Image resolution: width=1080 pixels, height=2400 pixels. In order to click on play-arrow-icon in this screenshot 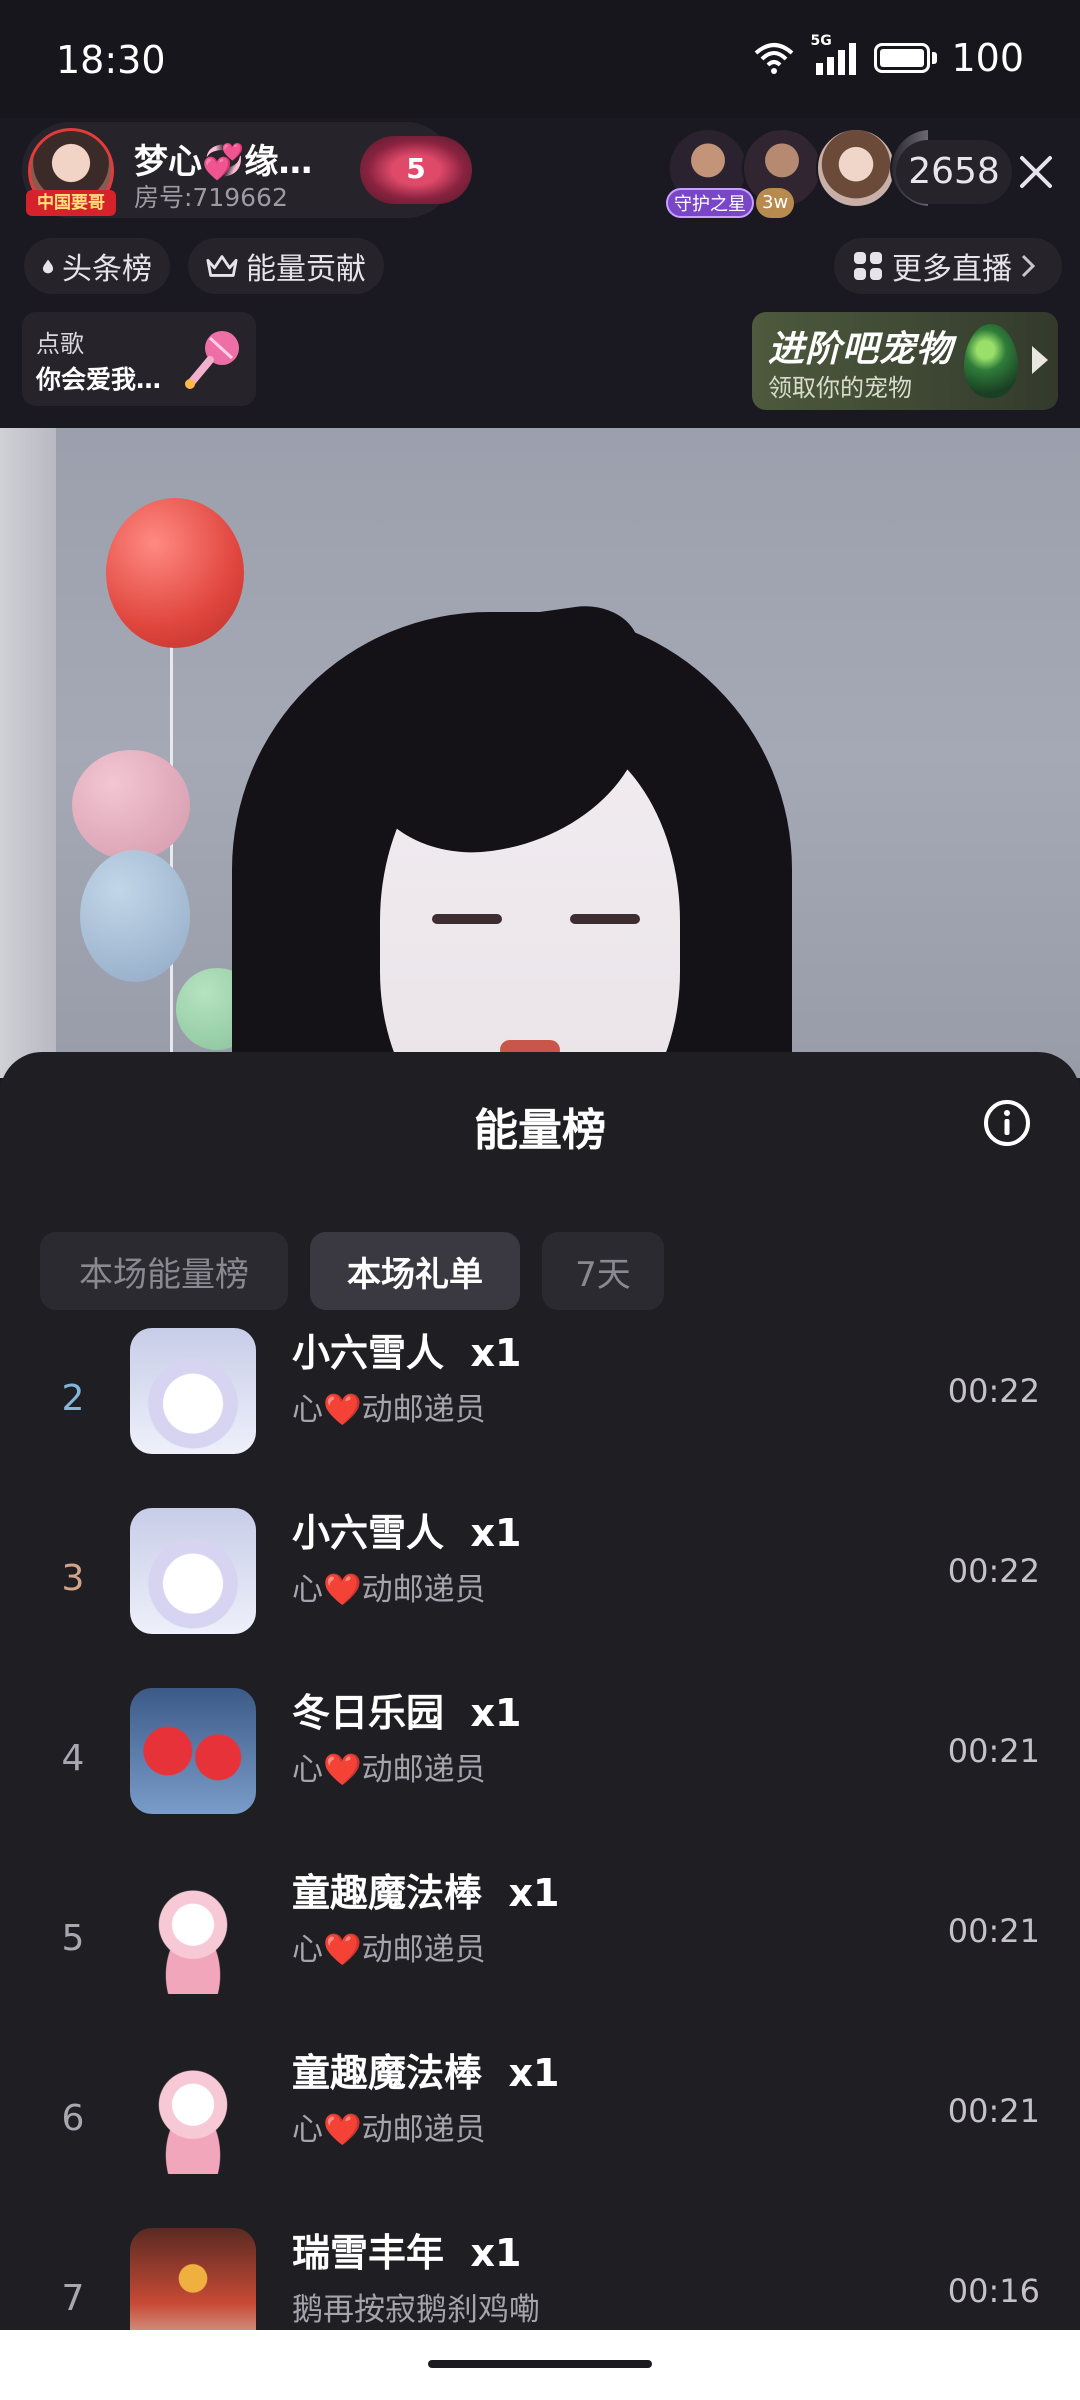, I will do `click(1040, 360)`.